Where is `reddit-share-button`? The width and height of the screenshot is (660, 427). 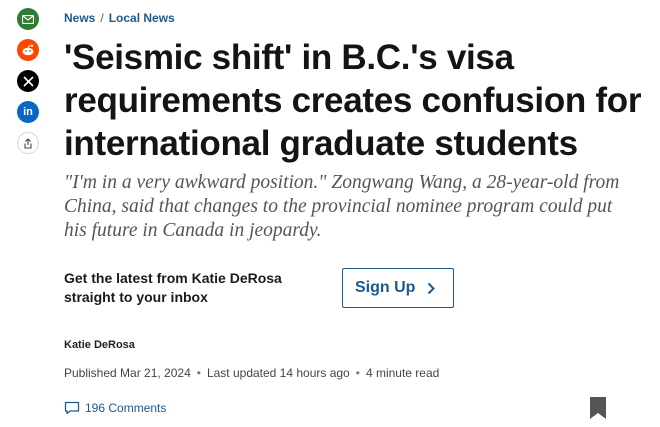
reddit-share-button is located at coordinates (28, 50).